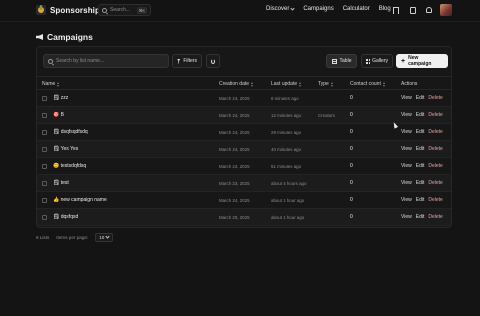 The width and height of the screenshot is (480, 316). Describe the element at coordinates (60, 98) in the screenshot. I see `campaign-name: 🗒 zzz` at that location.